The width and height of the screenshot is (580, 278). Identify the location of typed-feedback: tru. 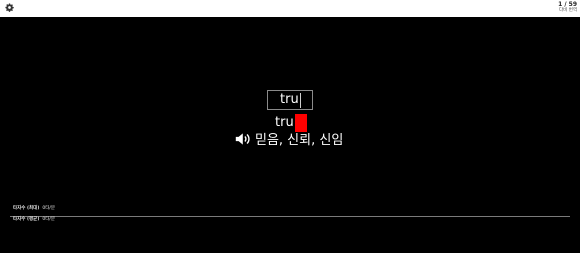
(291, 123).